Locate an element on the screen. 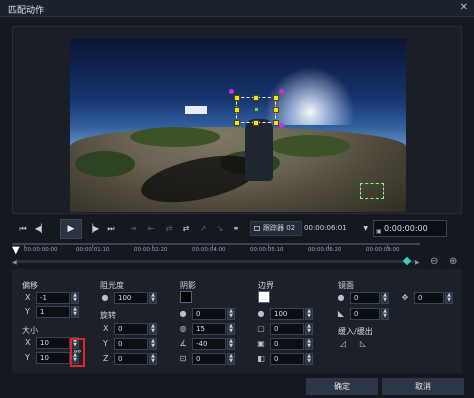 This screenshot has height=398, width=474. track-tool-icon: ⇤ is located at coordinates (151, 229).